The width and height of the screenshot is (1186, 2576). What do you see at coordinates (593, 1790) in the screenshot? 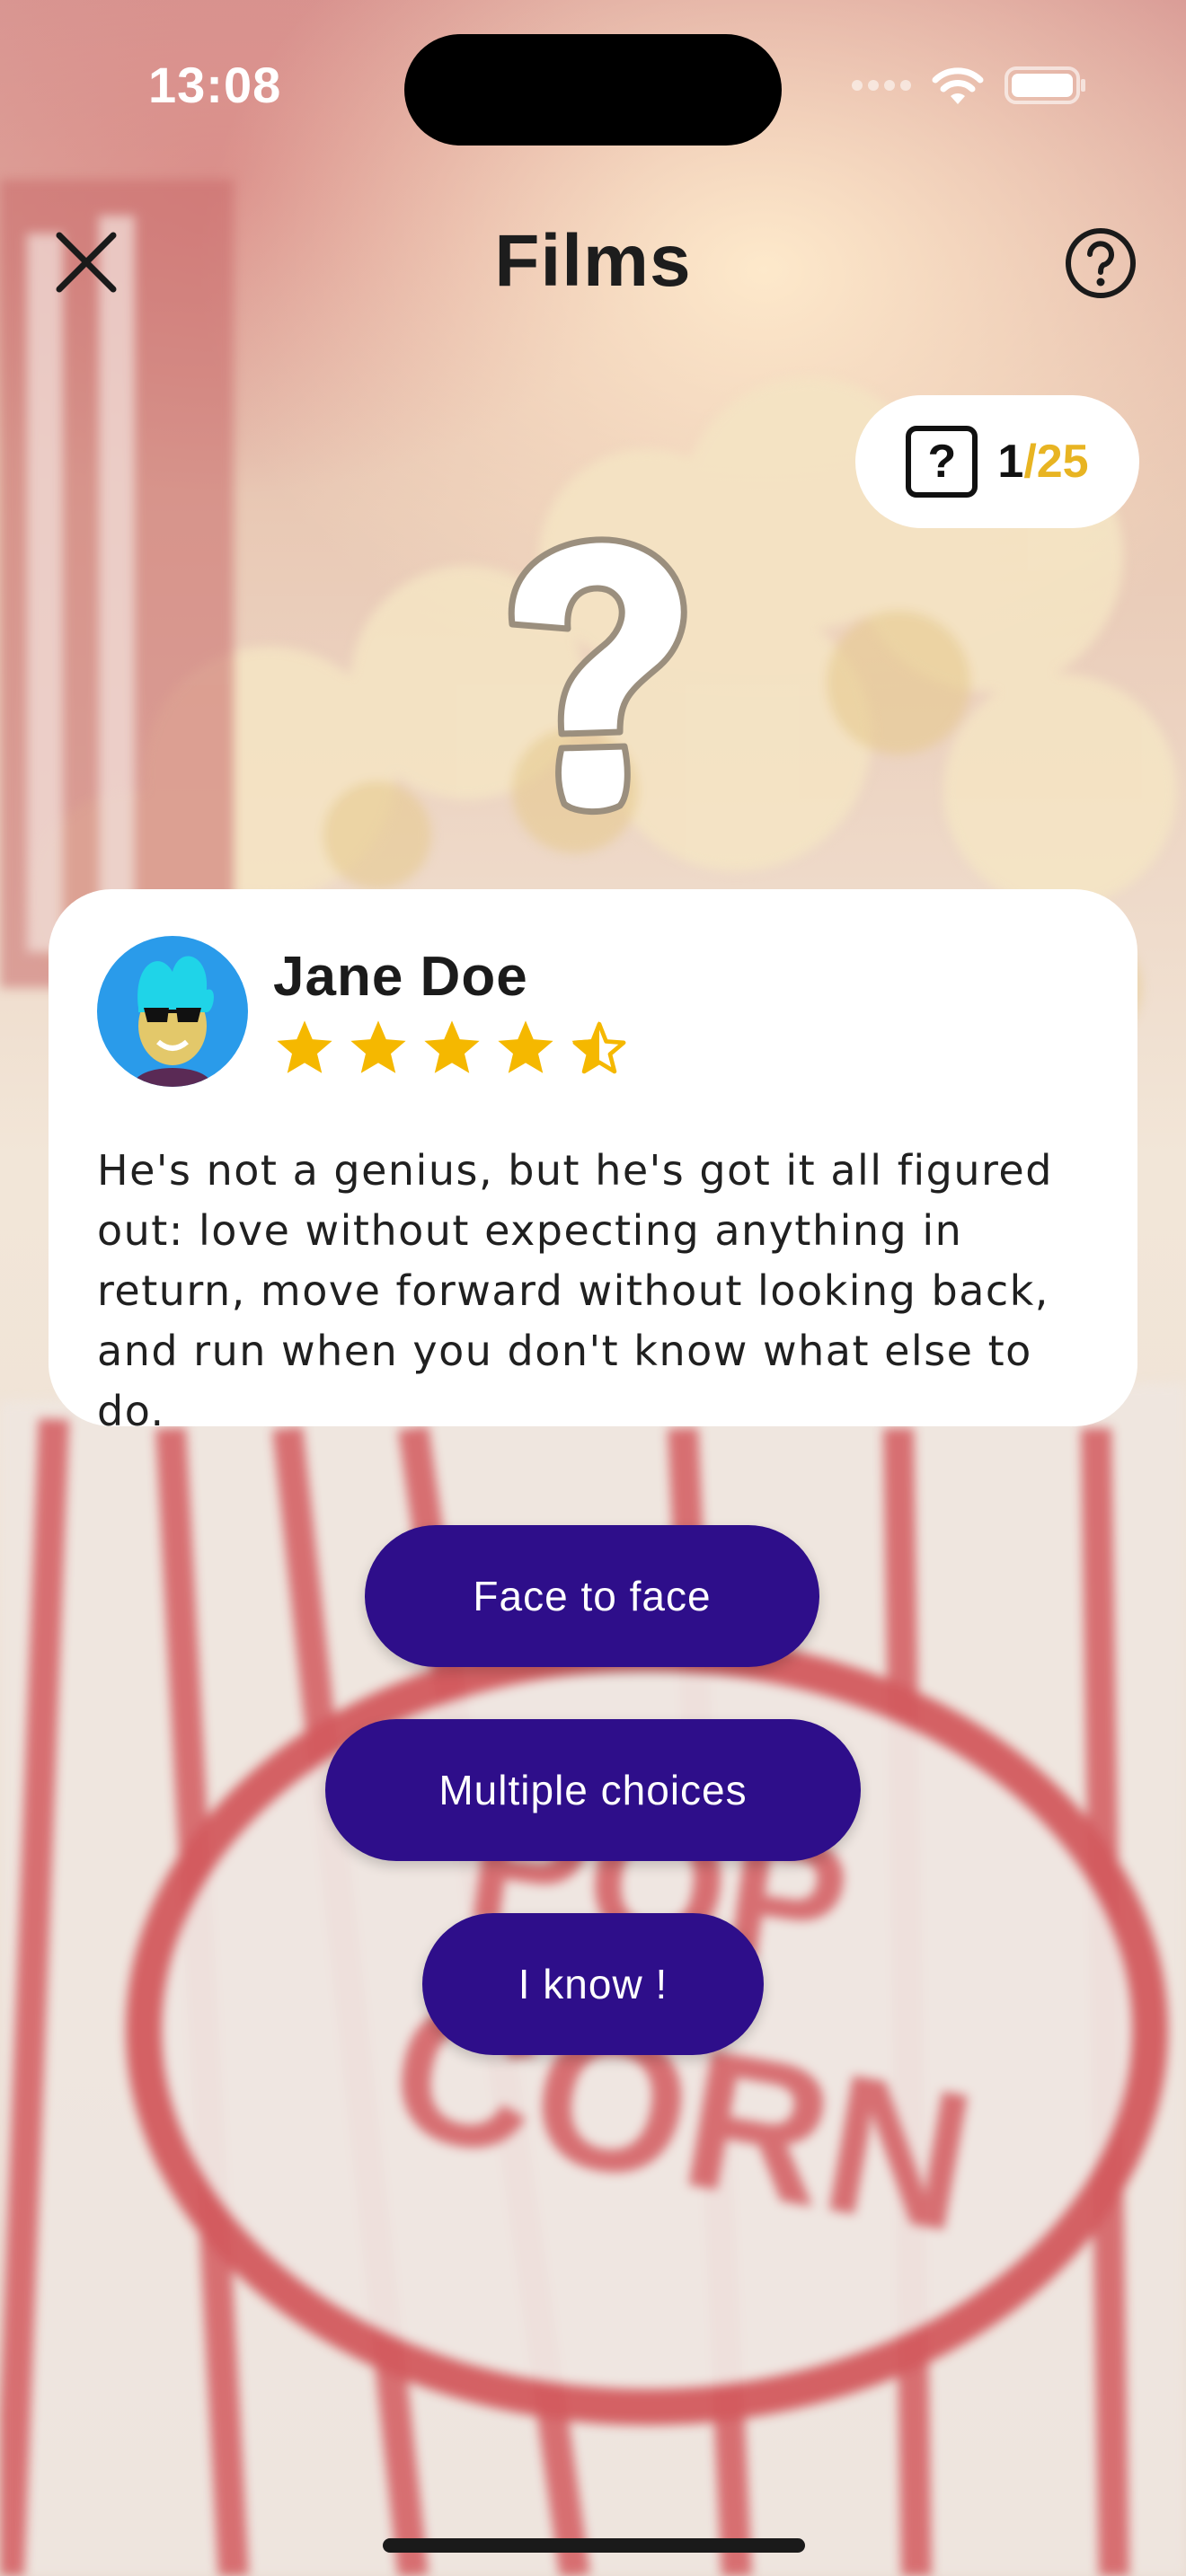
I see `multiple-choices-button: Multiple choices` at bounding box center [593, 1790].